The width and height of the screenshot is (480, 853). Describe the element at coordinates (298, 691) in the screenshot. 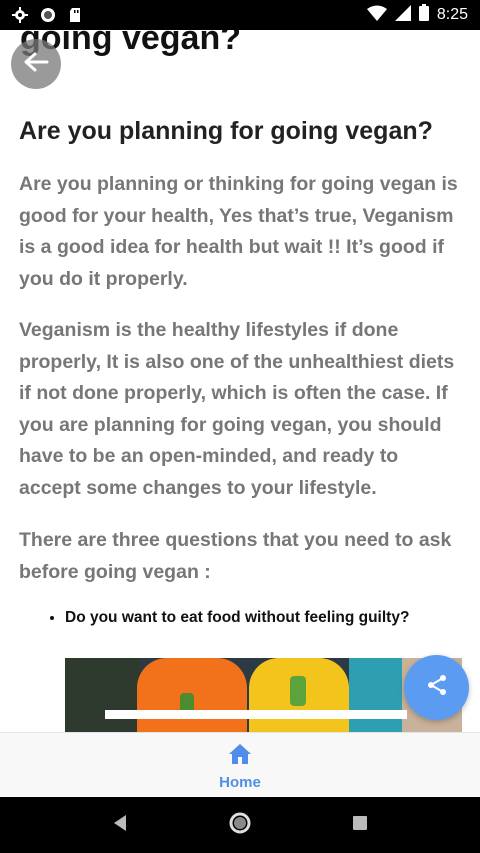

I see `image-pepper-stem` at that location.